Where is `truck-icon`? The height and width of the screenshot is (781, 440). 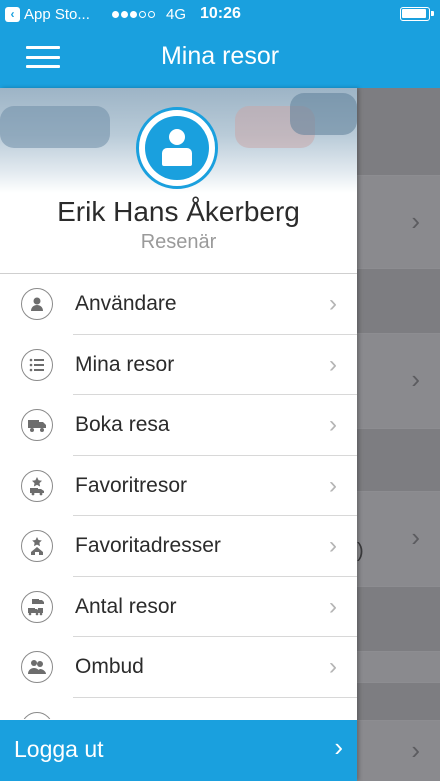 truck-icon is located at coordinates (37, 425).